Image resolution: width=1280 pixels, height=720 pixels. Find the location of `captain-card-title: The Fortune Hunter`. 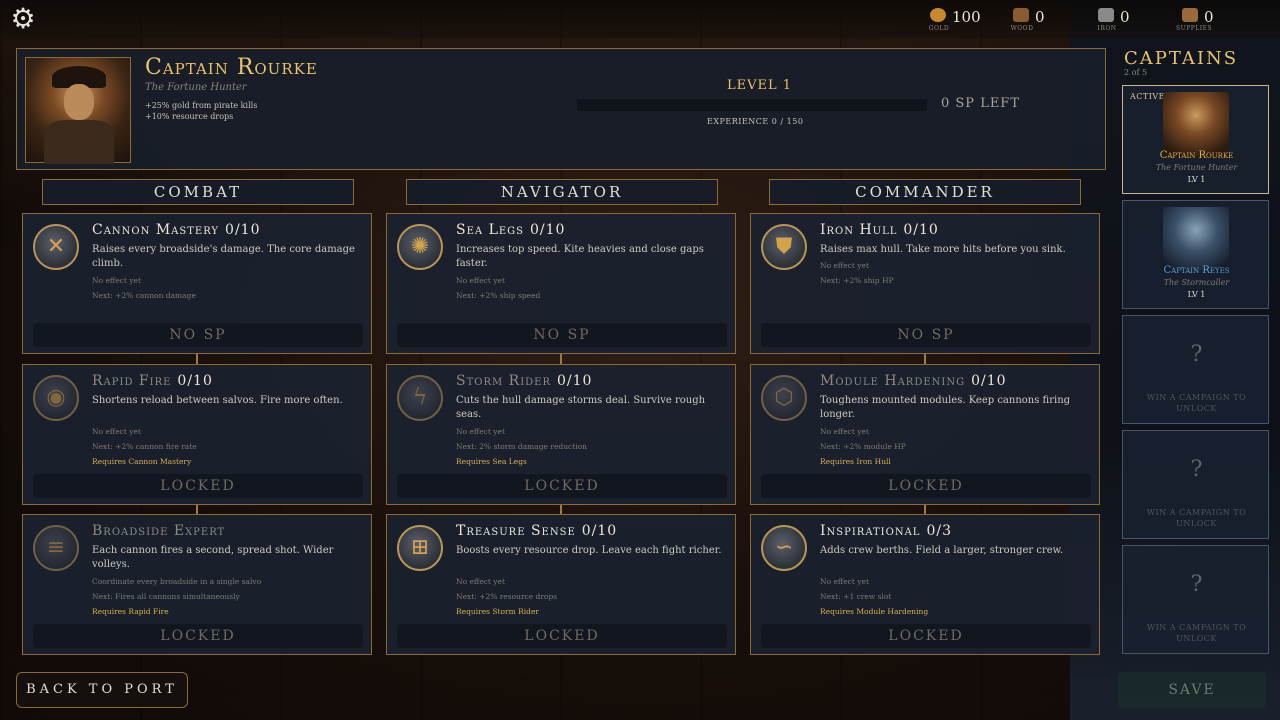

captain-card-title: The Fortune Hunter is located at coordinates (1196, 167).